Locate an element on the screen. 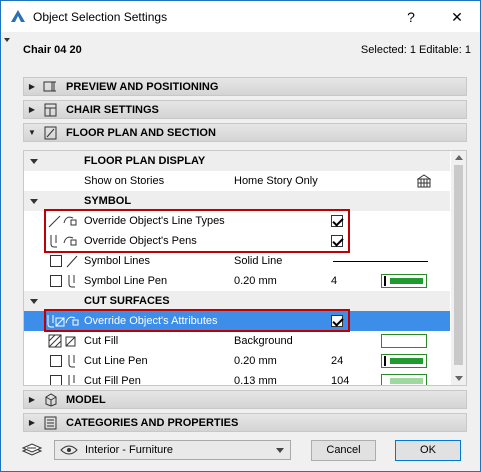 Image resolution: width=481 pixels, height=472 pixels. panel-title: CHAIR SETTINGS is located at coordinates (112, 109).